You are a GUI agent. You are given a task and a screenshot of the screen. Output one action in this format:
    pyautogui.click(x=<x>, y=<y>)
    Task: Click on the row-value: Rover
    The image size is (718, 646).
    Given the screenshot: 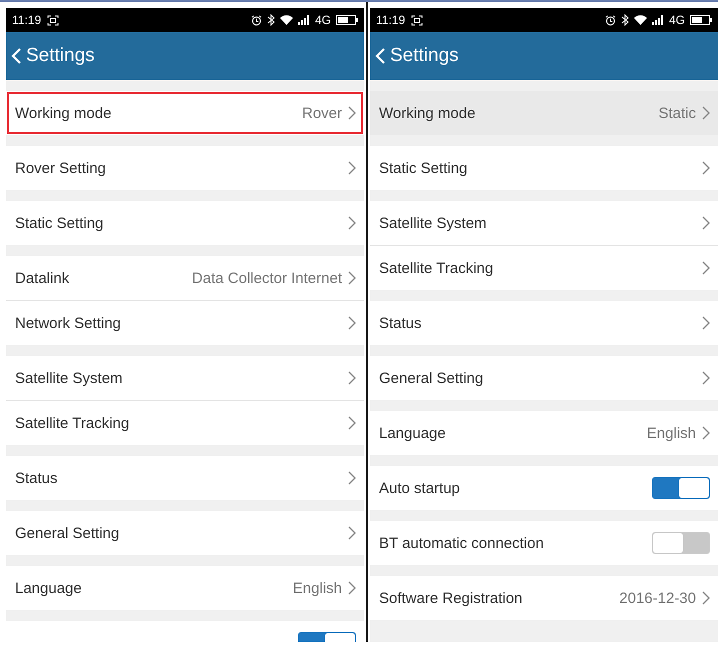 What is the action you would take?
    pyautogui.click(x=322, y=113)
    